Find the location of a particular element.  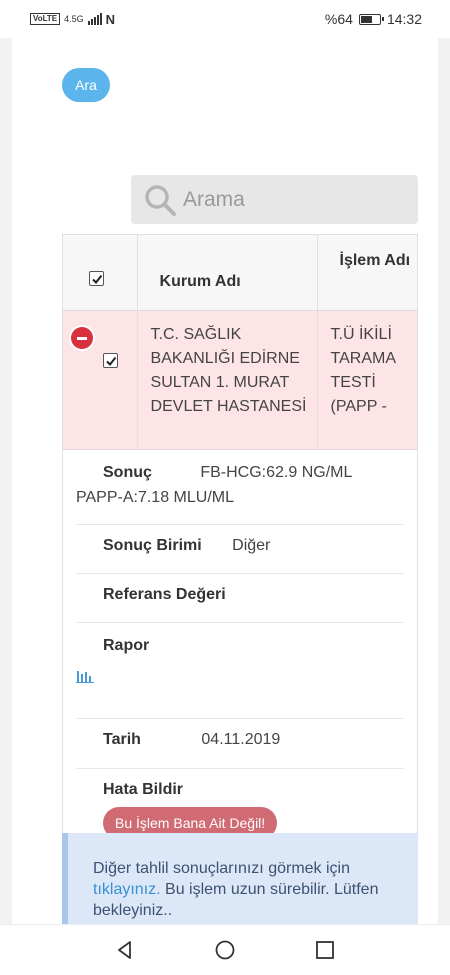

sonuc-birimi-label: Sonuç Birimi is located at coordinates (152, 545).